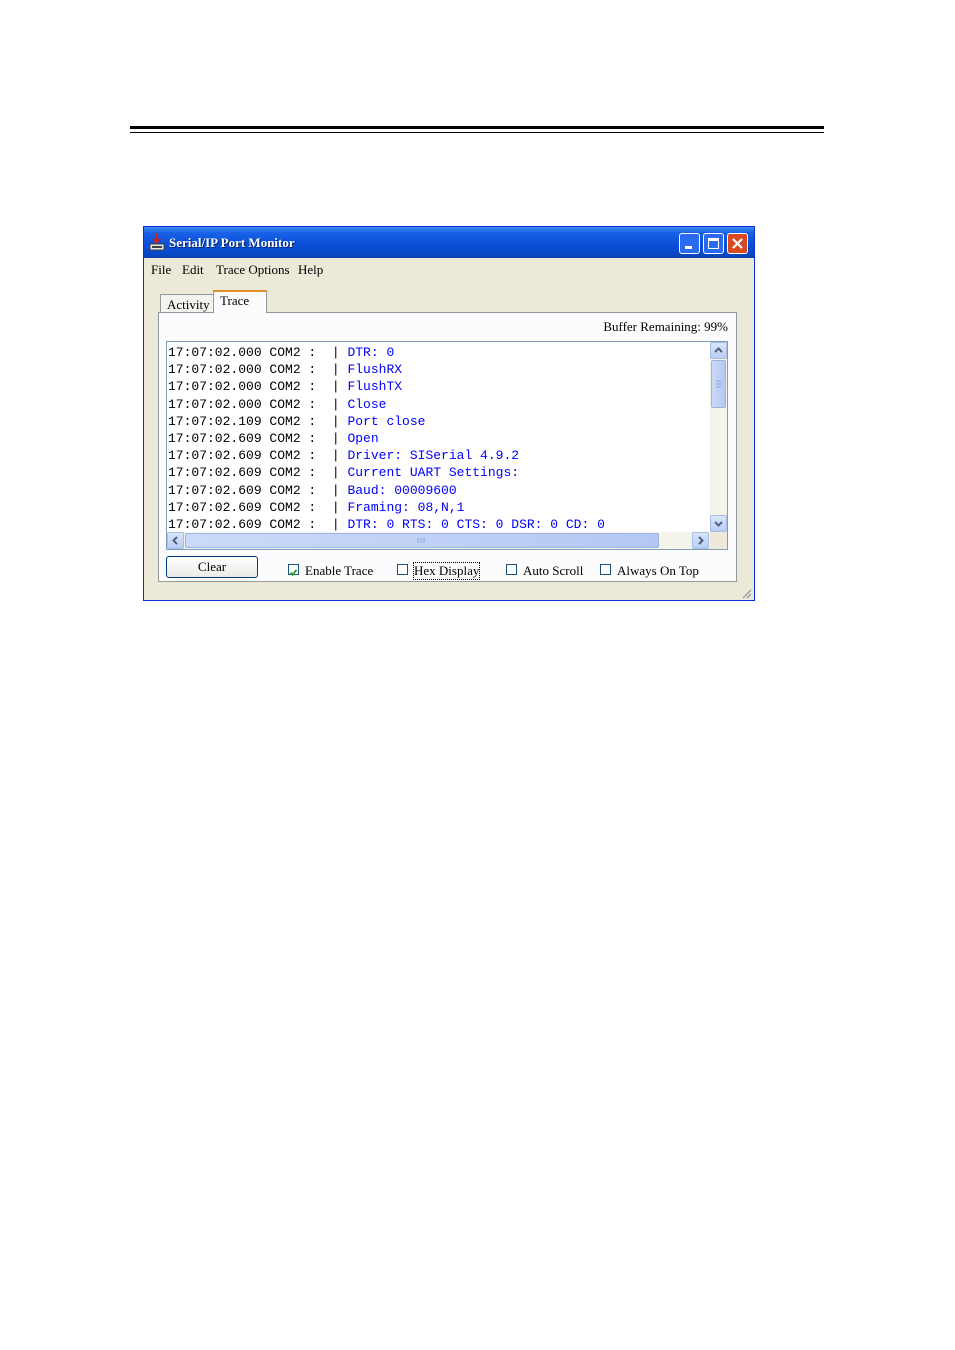  Describe the element at coordinates (476, 524) in the screenshot. I see `trace-row-message: DTR: 0 RTS: 0 CTS: 0 DSR: 0 CD: 0` at that location.